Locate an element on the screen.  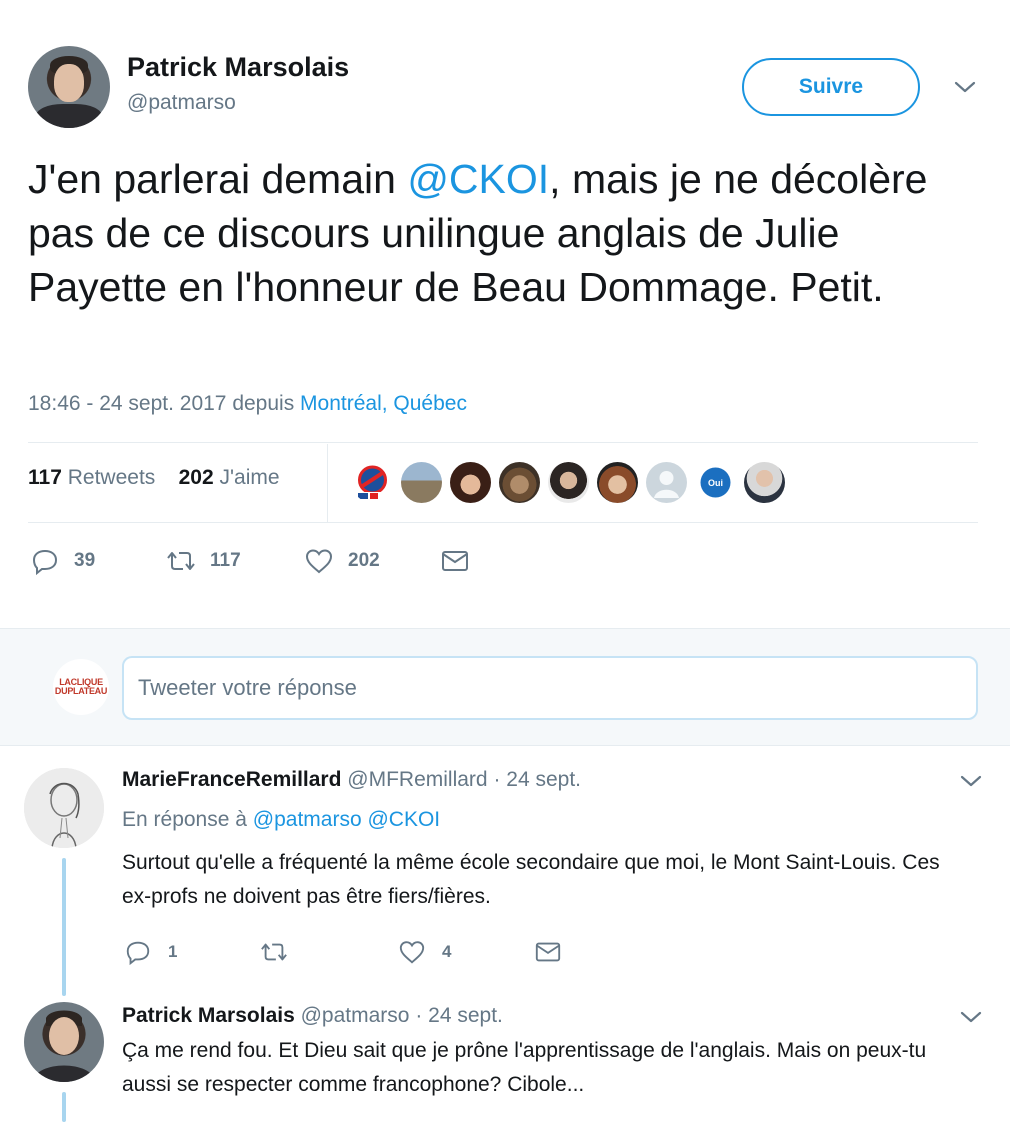
current-user-avatar: LACLIQUE DUPLATEAU is located at coordinates (81, 687).